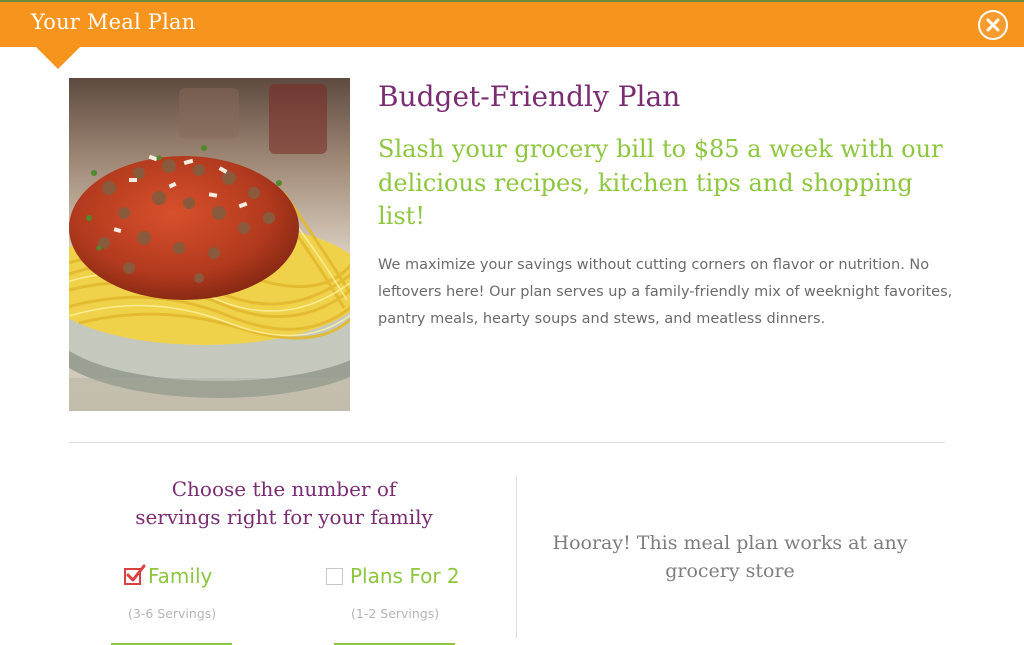 This screenshot has height=645, width=1024. What do you see at coordinates (209, 244) in the screenshot?
I see `meal-photo` at bounding box center [209, 244].